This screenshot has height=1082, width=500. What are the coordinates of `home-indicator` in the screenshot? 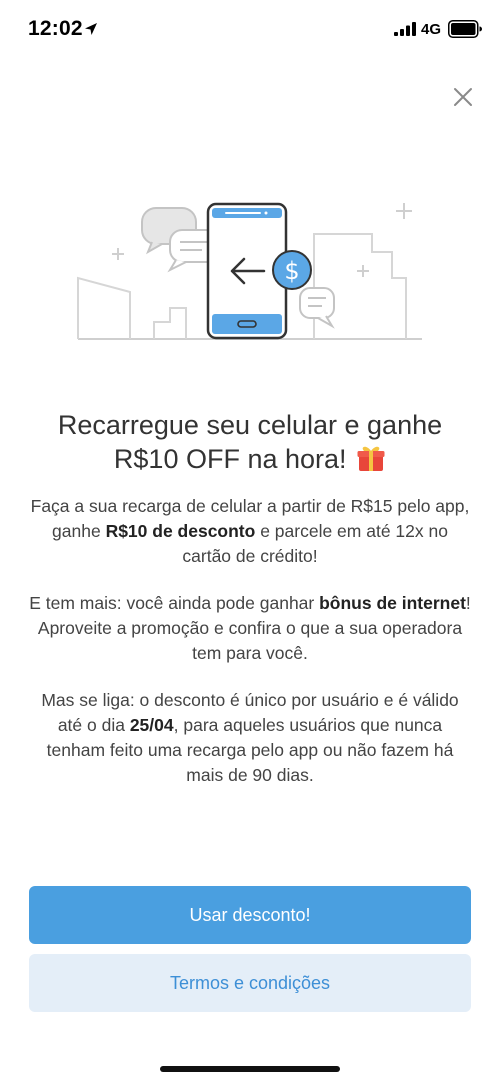 It's located at (250, 1069).